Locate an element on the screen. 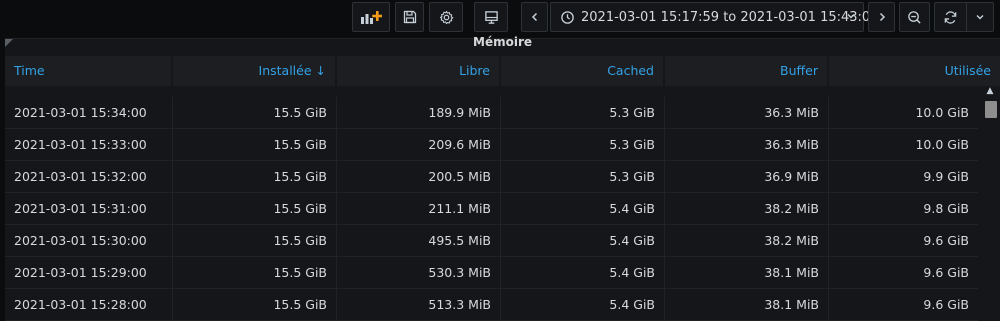  scroll-up-arrow-icon: ▲ is located at coordinates (990, 91).